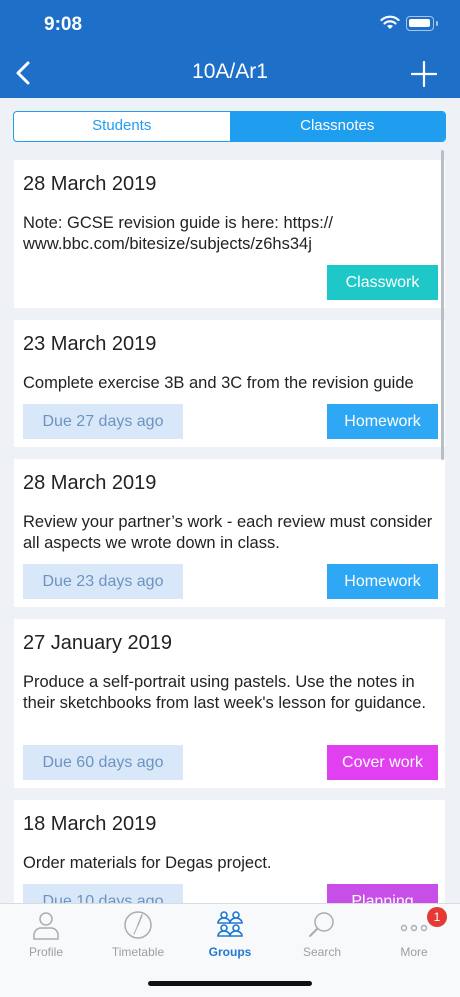  Describe the element at coordinates (382, 282) in the screenshot. I see `classwork-tag: Classwork` at that location.